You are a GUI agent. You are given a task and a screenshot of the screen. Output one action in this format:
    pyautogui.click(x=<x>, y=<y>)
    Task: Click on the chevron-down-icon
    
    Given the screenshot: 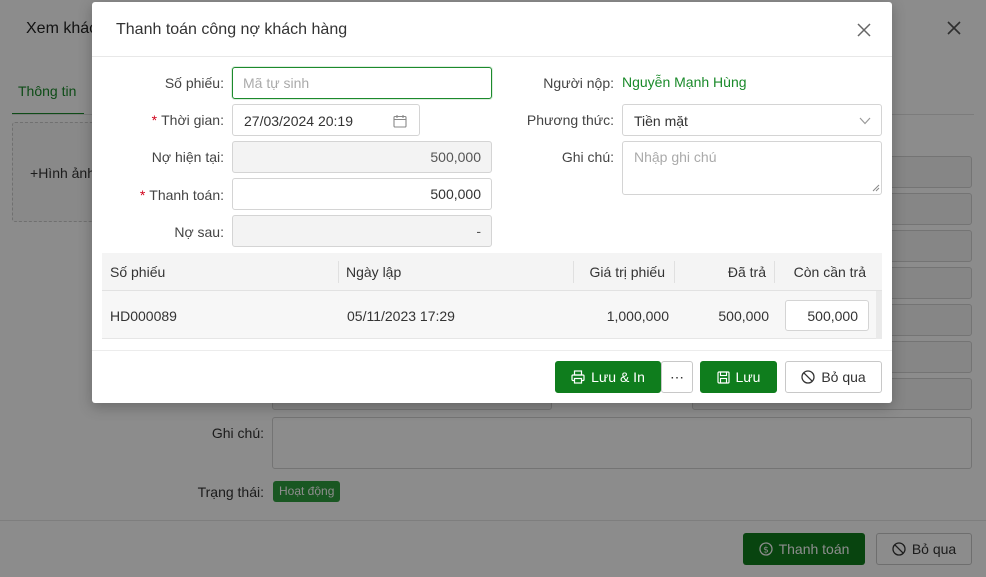 What is the action you would take?
    pyautogui.click(x=865, y=121)
    